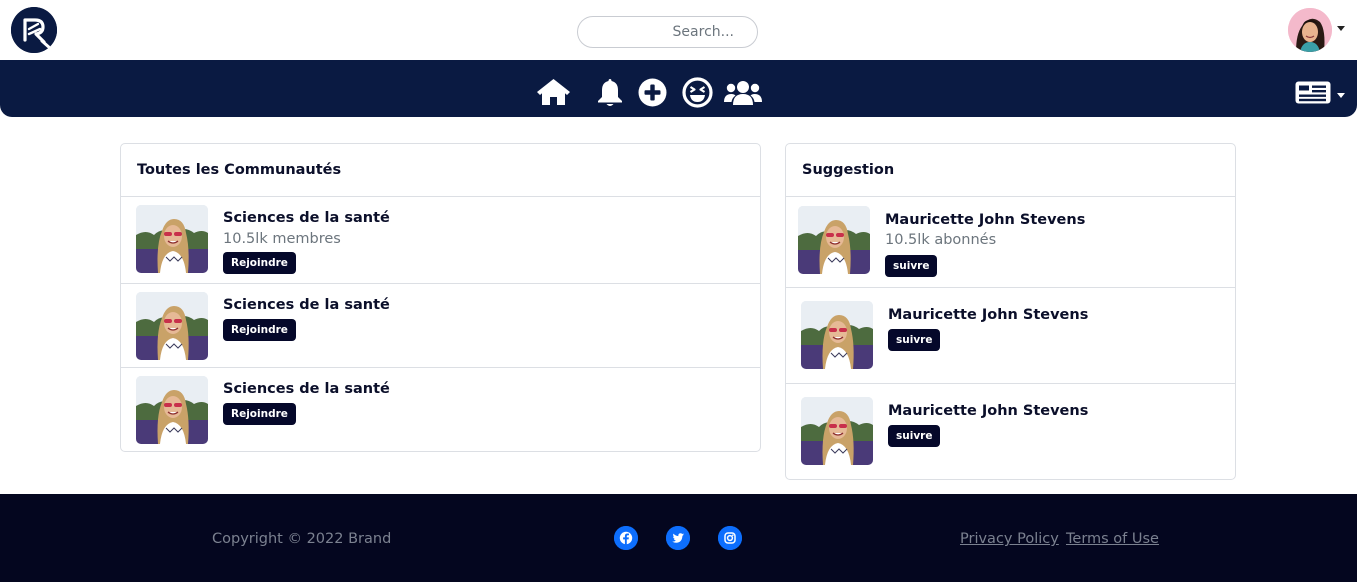 This screenshot has height=582, width=1357. What do you see at coordinates (678, 88) in the screenshot?
I see `main-navbar` at bounding box center [678, 88].